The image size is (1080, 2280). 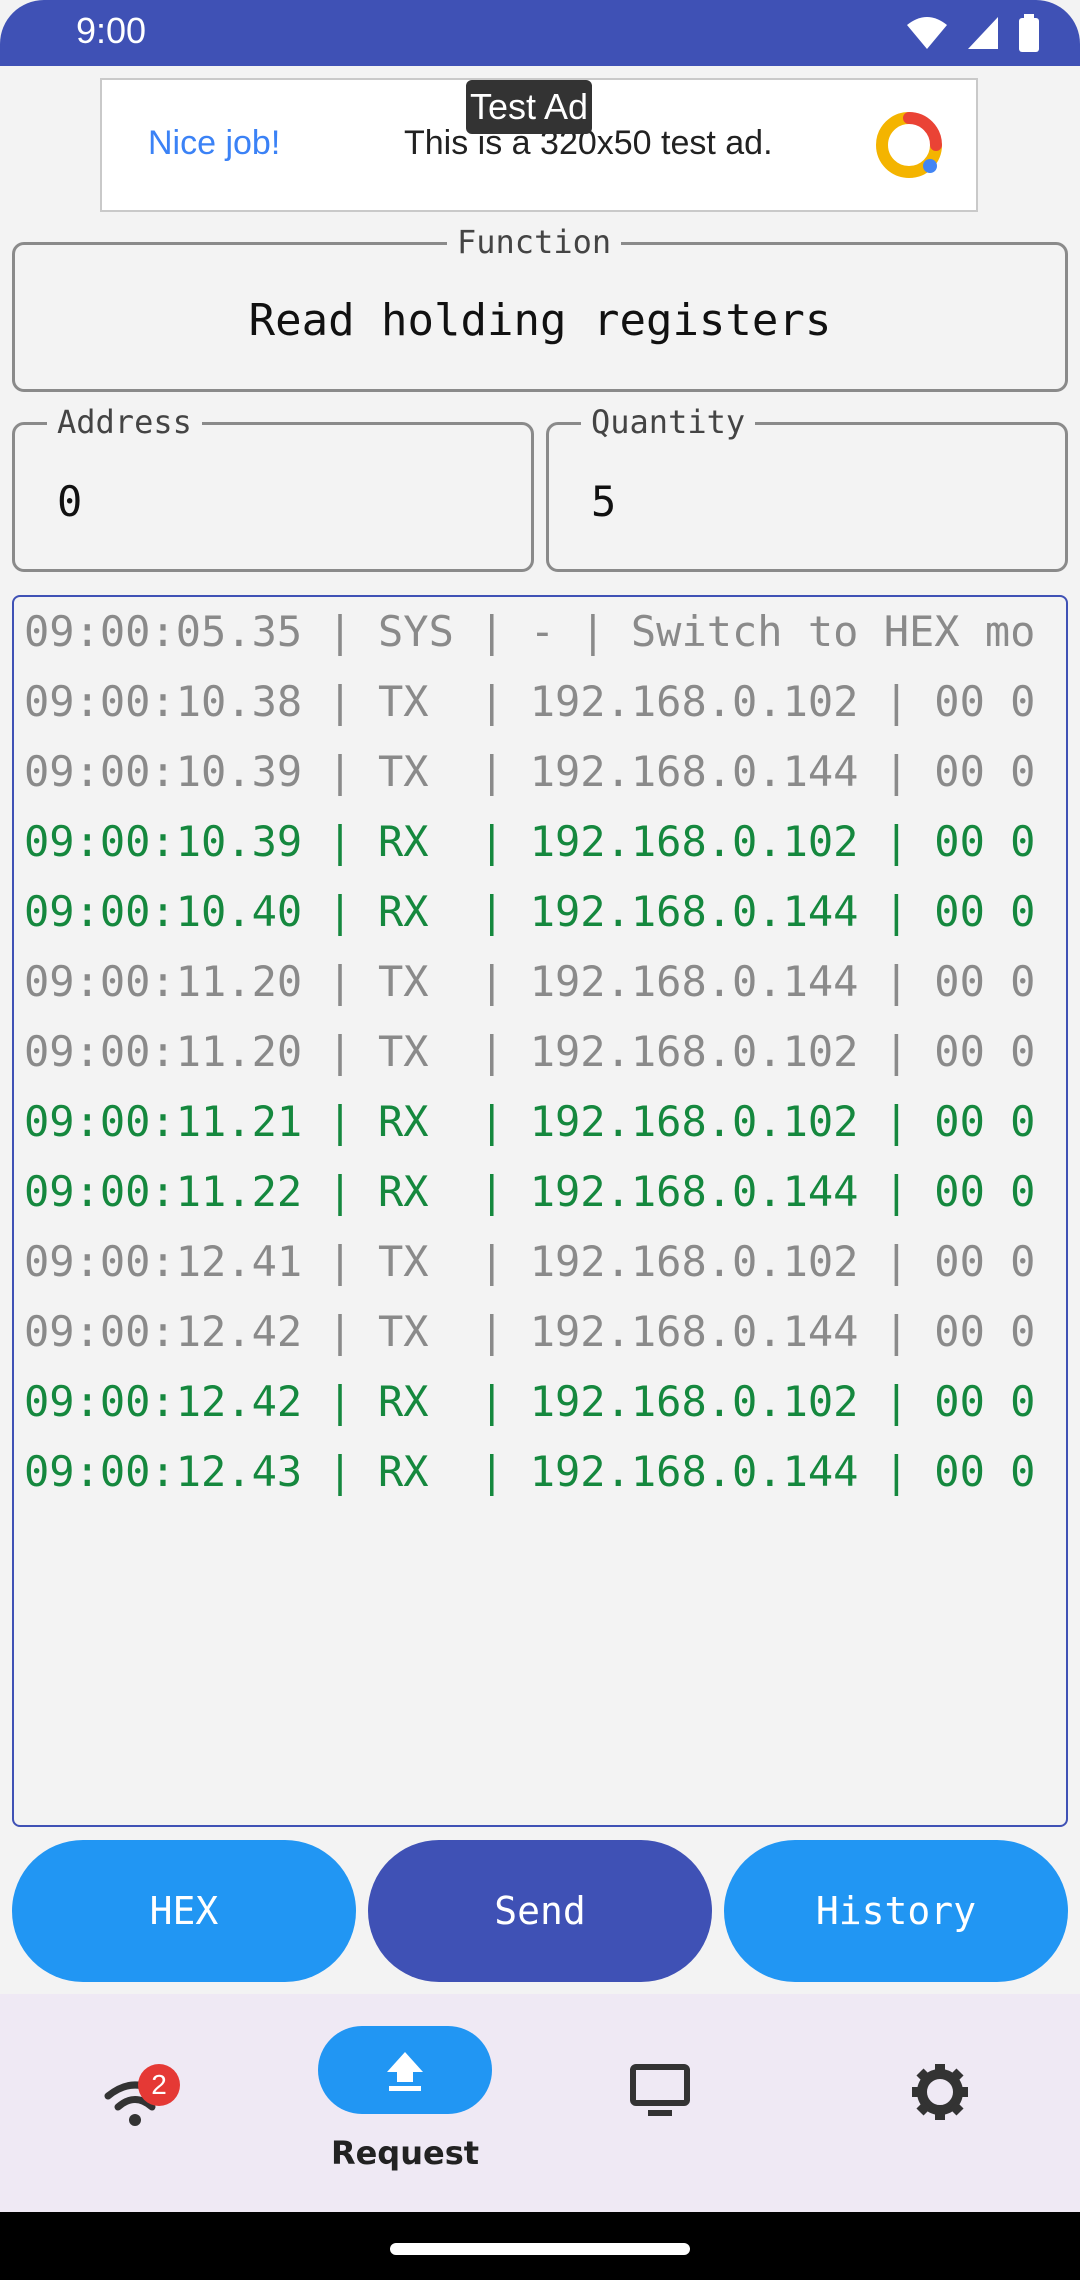 I want to click on quantity-label: Quantity, so click(x=668, y=422).